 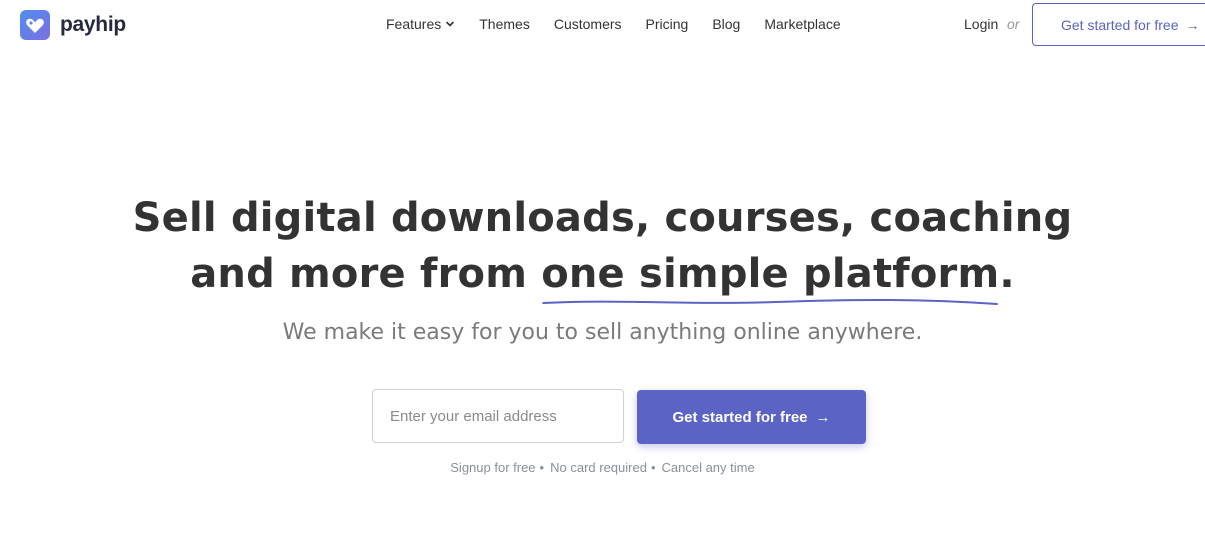 What do you see at coordinates (802, 24) in the screenshot?
I see `nav-item-marketplace: Marketplace` at bounding box center [802, 24].